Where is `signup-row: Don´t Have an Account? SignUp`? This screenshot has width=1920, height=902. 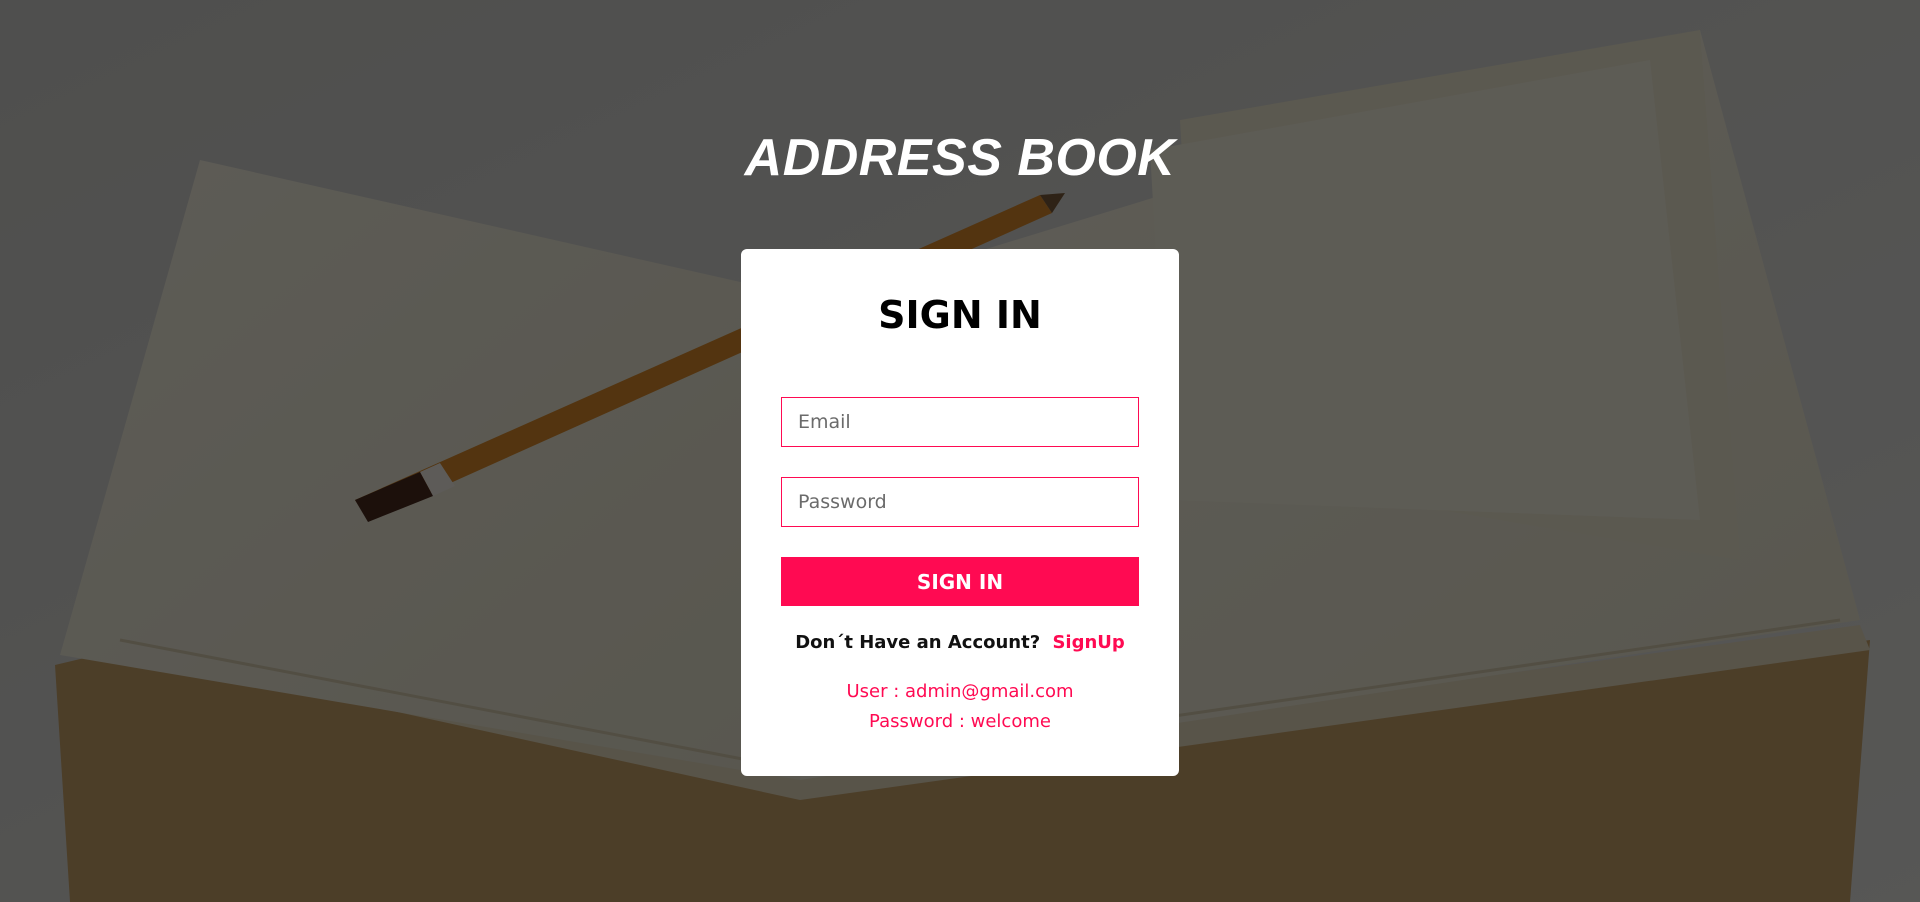
signup-row: Don´t Have an Account? SignUp is located at coordinates (960, 643).